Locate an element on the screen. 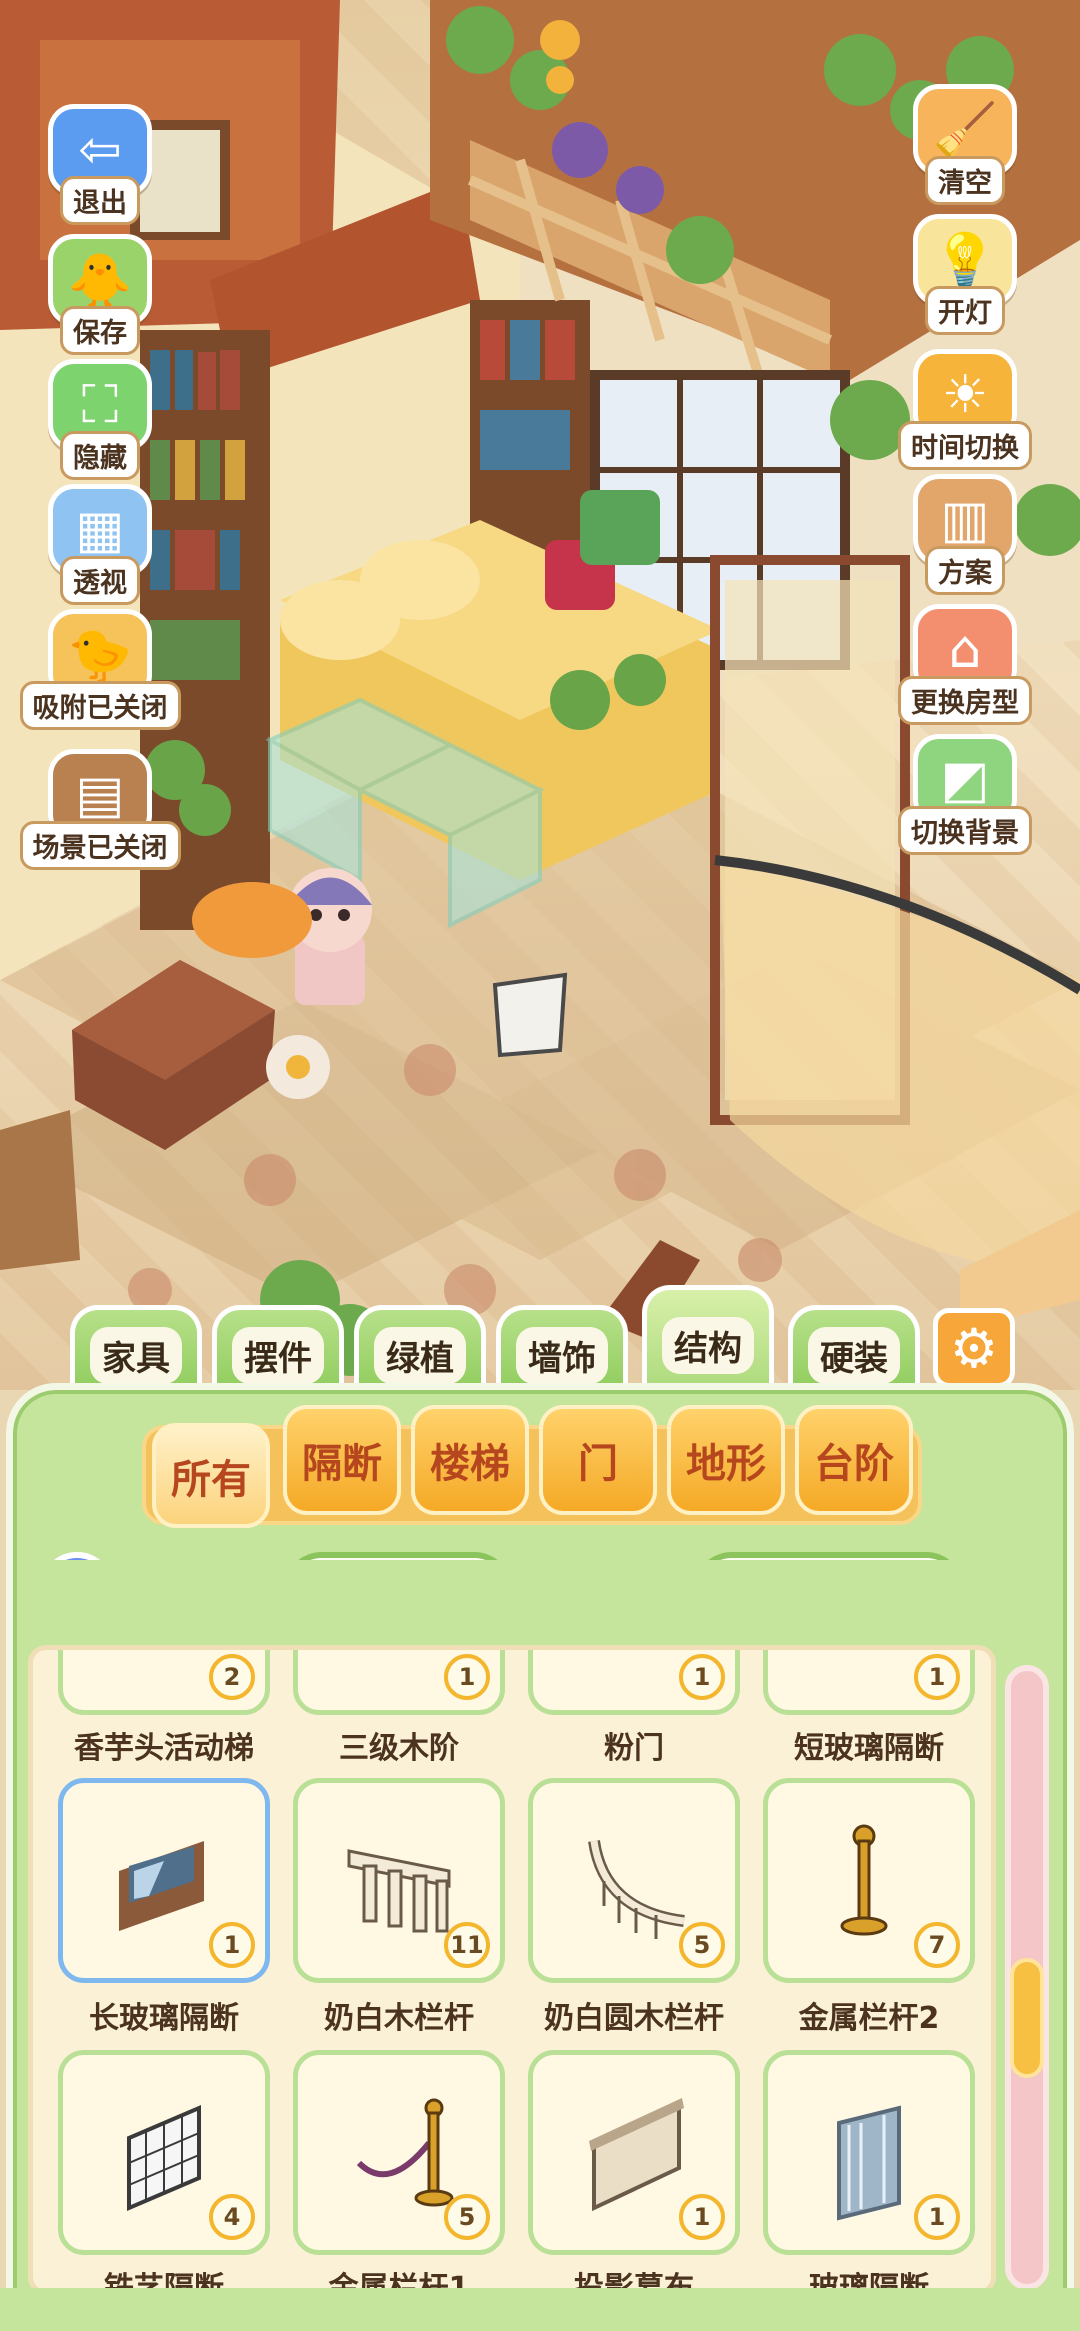 This screenshot has height=2331, width=1080. subtab-steps: 台阶 is located at coordinates (854, 1460).